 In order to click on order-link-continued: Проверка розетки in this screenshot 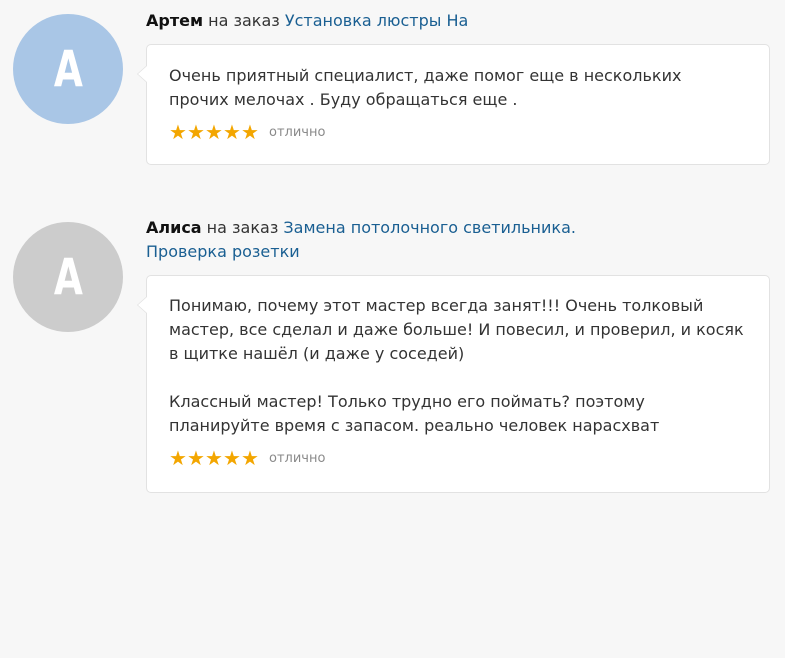, I will do `click(223, 251)`.